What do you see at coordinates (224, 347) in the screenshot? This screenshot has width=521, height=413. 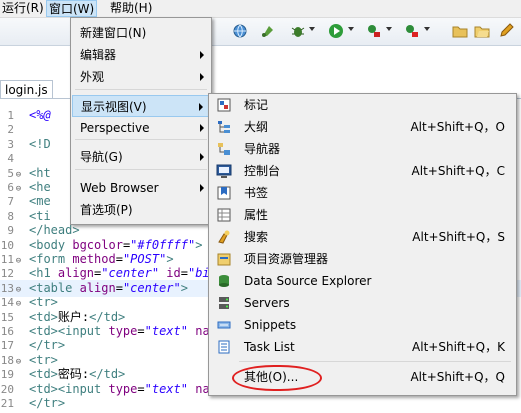 I see `task-list-icon` at bounding box center [224, 347].